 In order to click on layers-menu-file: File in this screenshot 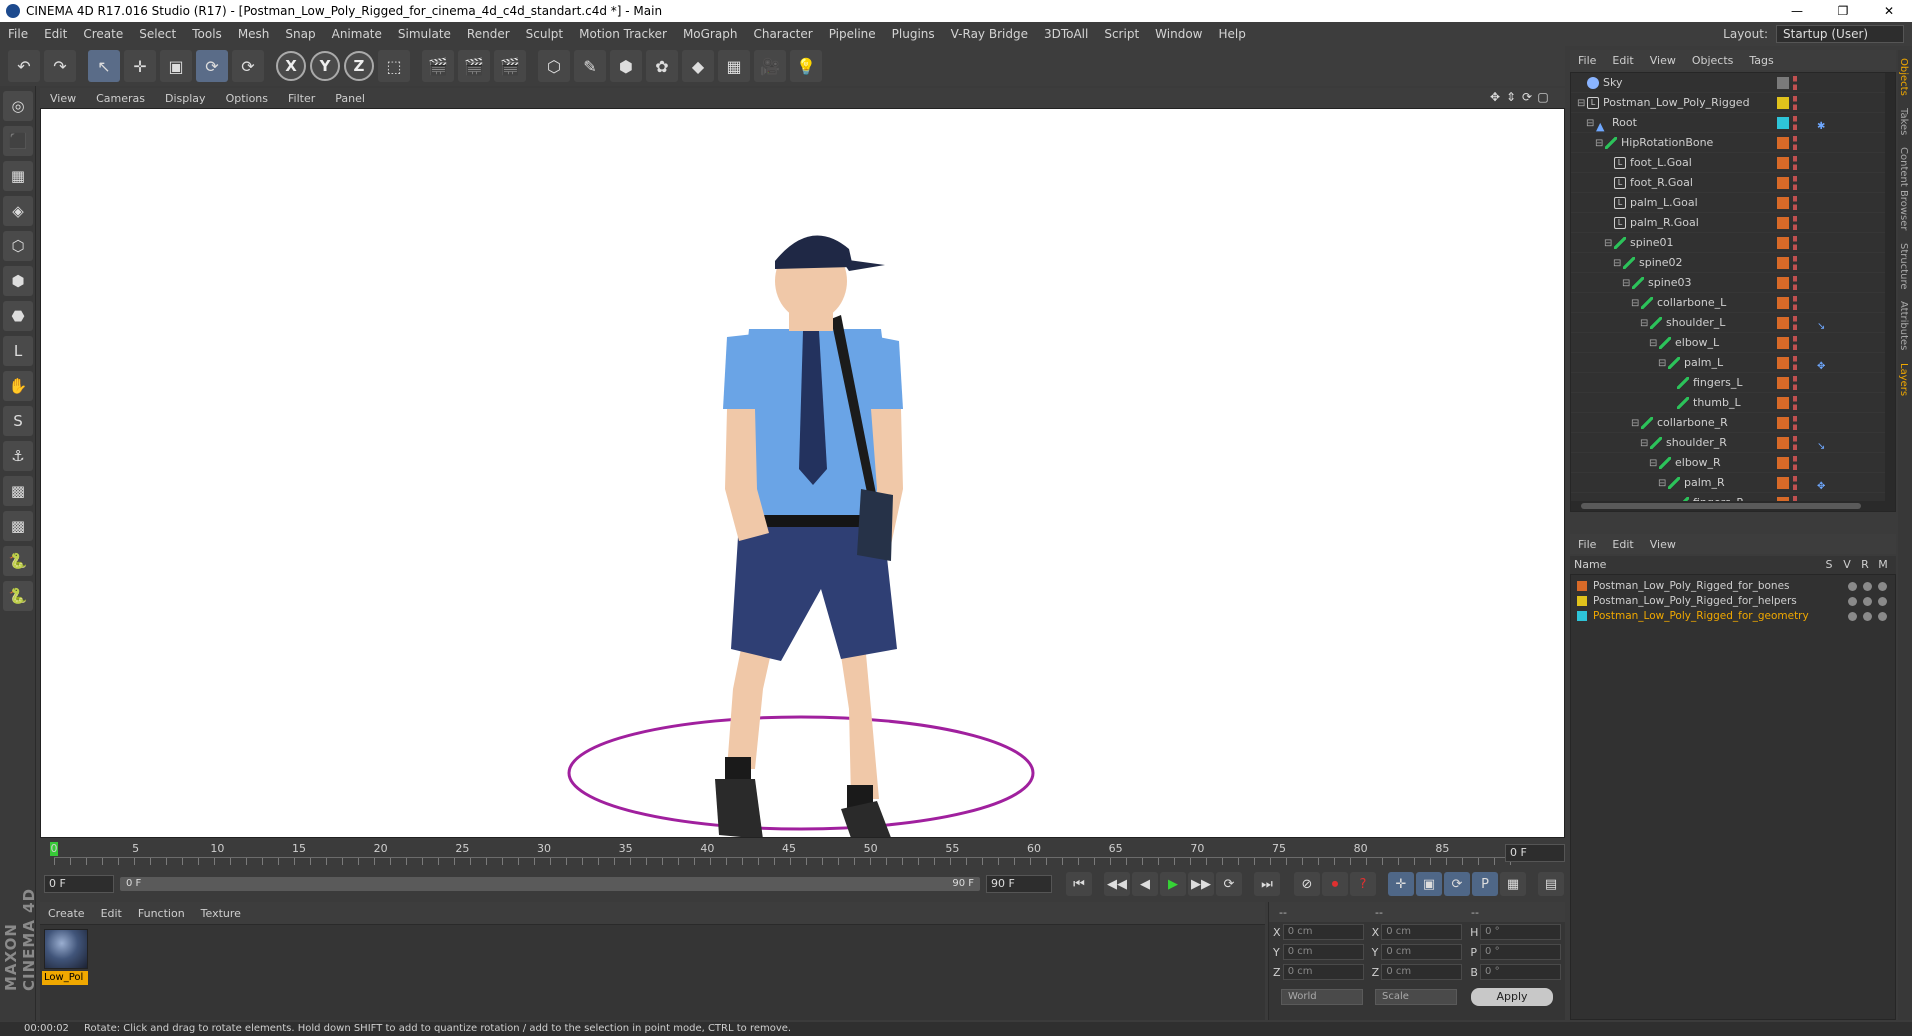, I will do `click(1587, 544)`.